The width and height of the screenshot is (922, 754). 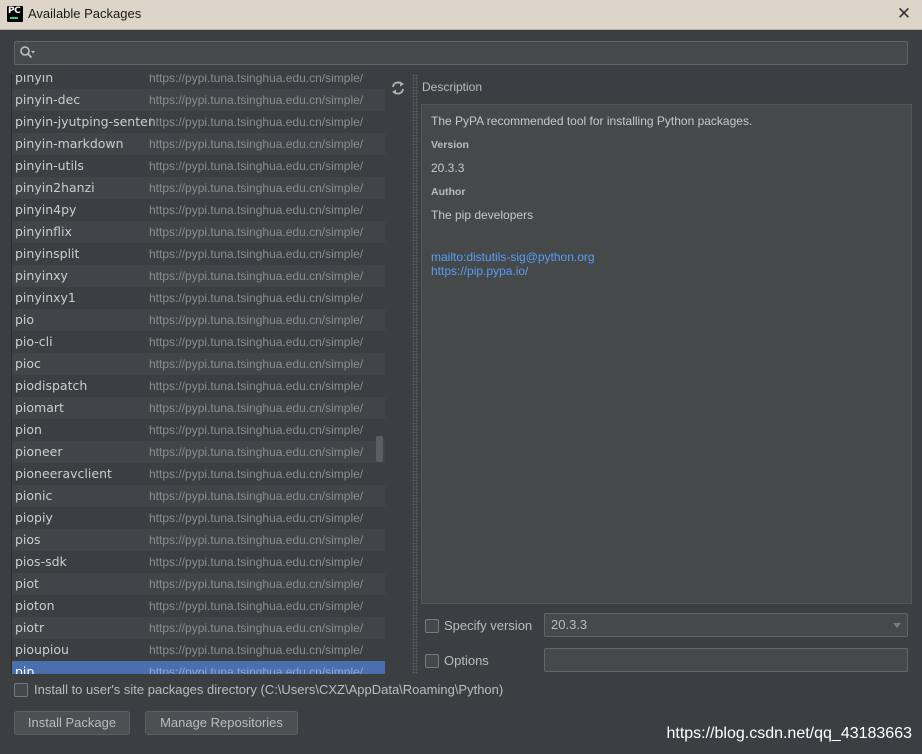 What do you see at coordinates (39, 407) in the screenshot?
I see `package-name: piomart` at bounding box center [39, 407].